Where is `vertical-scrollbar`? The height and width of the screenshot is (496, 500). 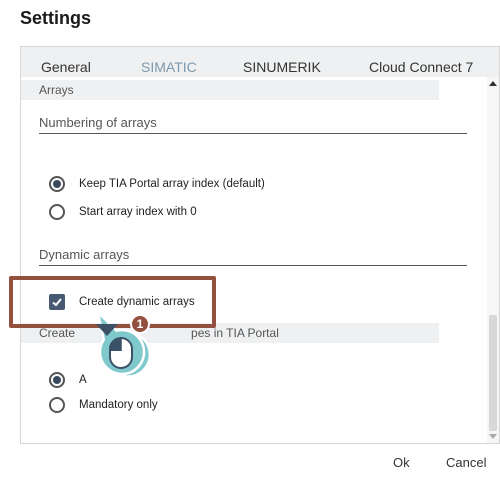
vertical-scrollbar is located at coordinates (493, 260).